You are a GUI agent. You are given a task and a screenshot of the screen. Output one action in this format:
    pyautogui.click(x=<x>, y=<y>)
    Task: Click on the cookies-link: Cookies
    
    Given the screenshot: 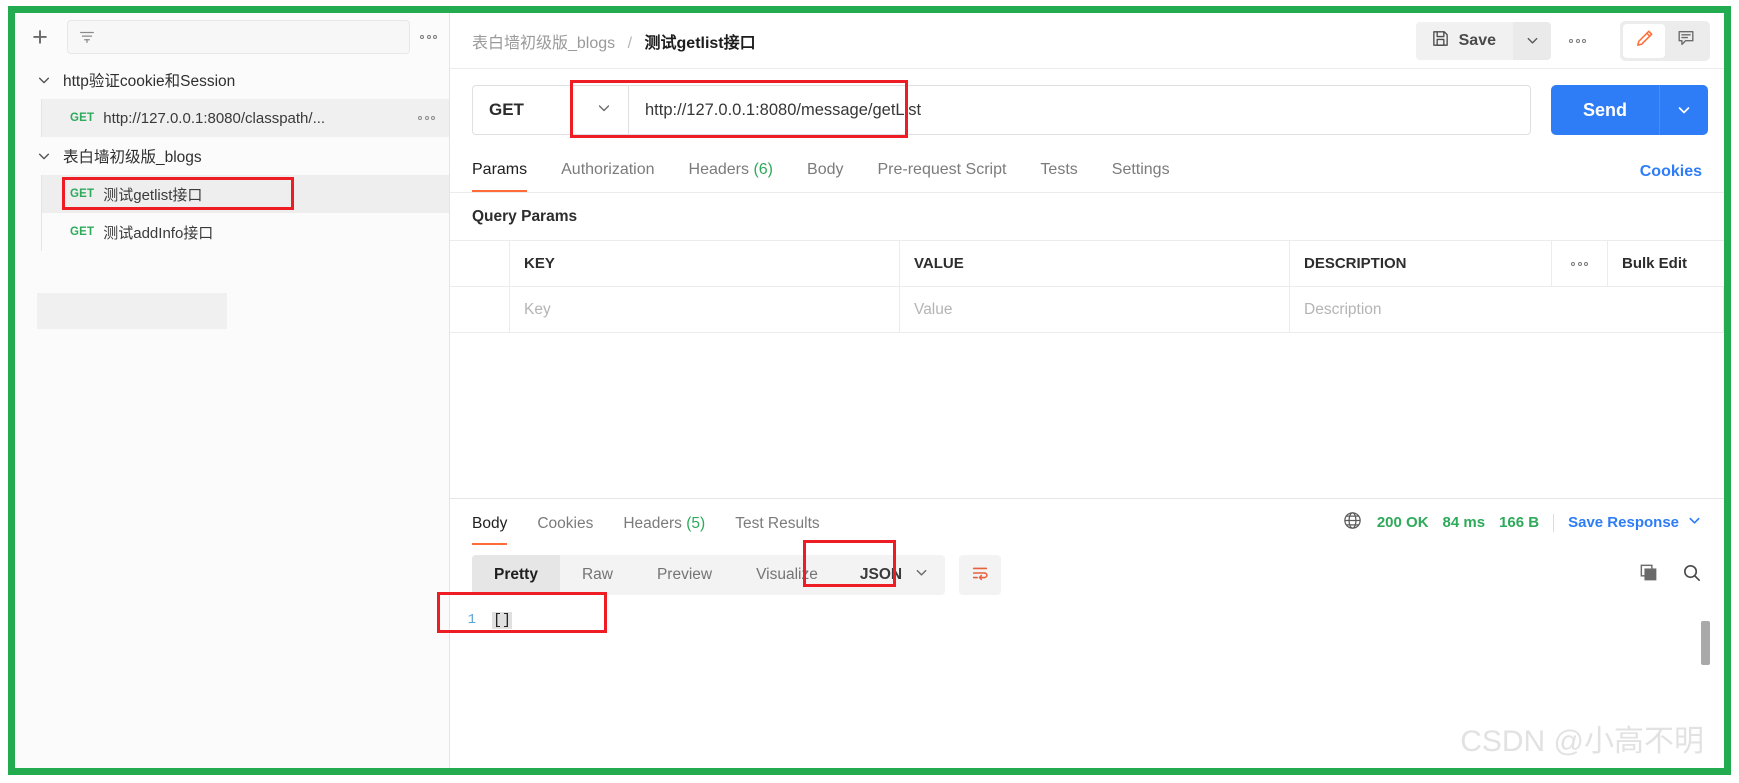 What is the action you would take?
    pyautogui.click(x=1671, y=177)
    